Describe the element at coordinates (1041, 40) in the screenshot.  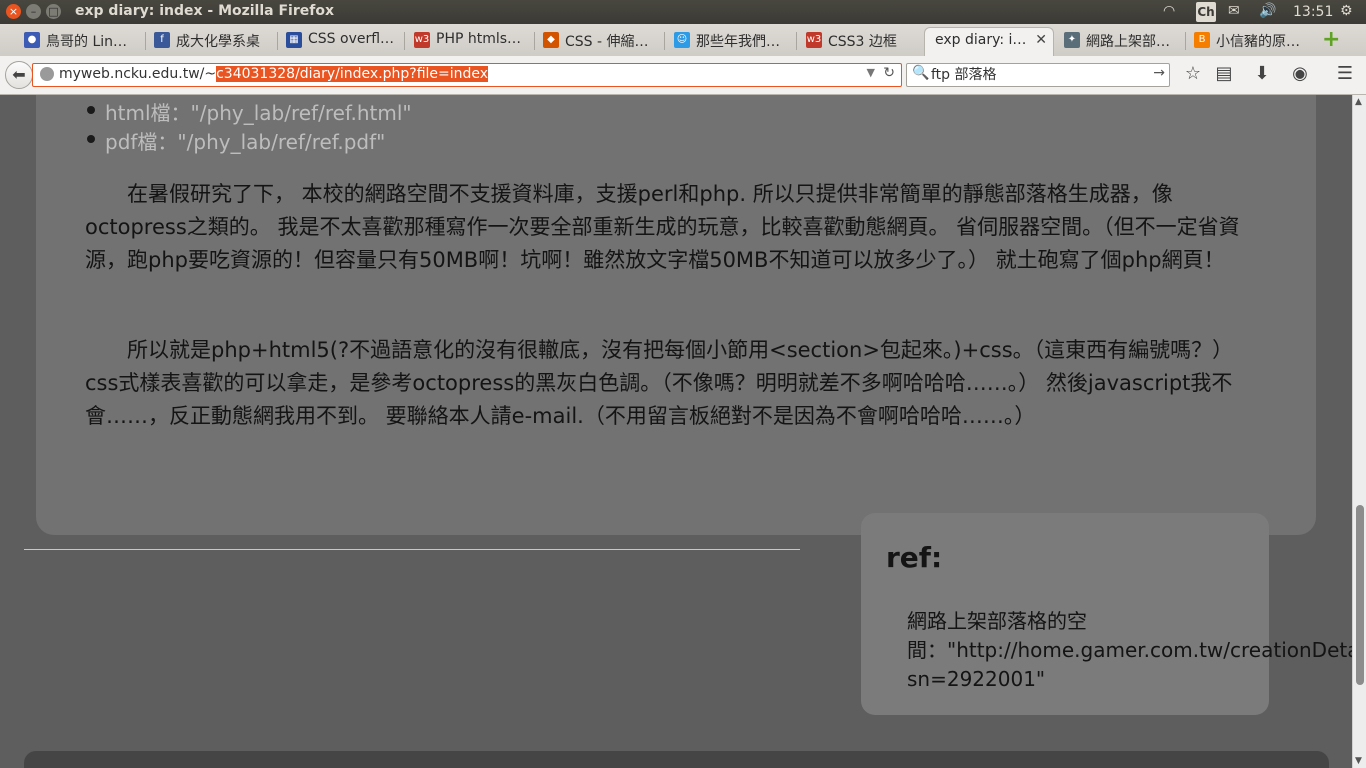
I see `close-icon: ✕` at that location.